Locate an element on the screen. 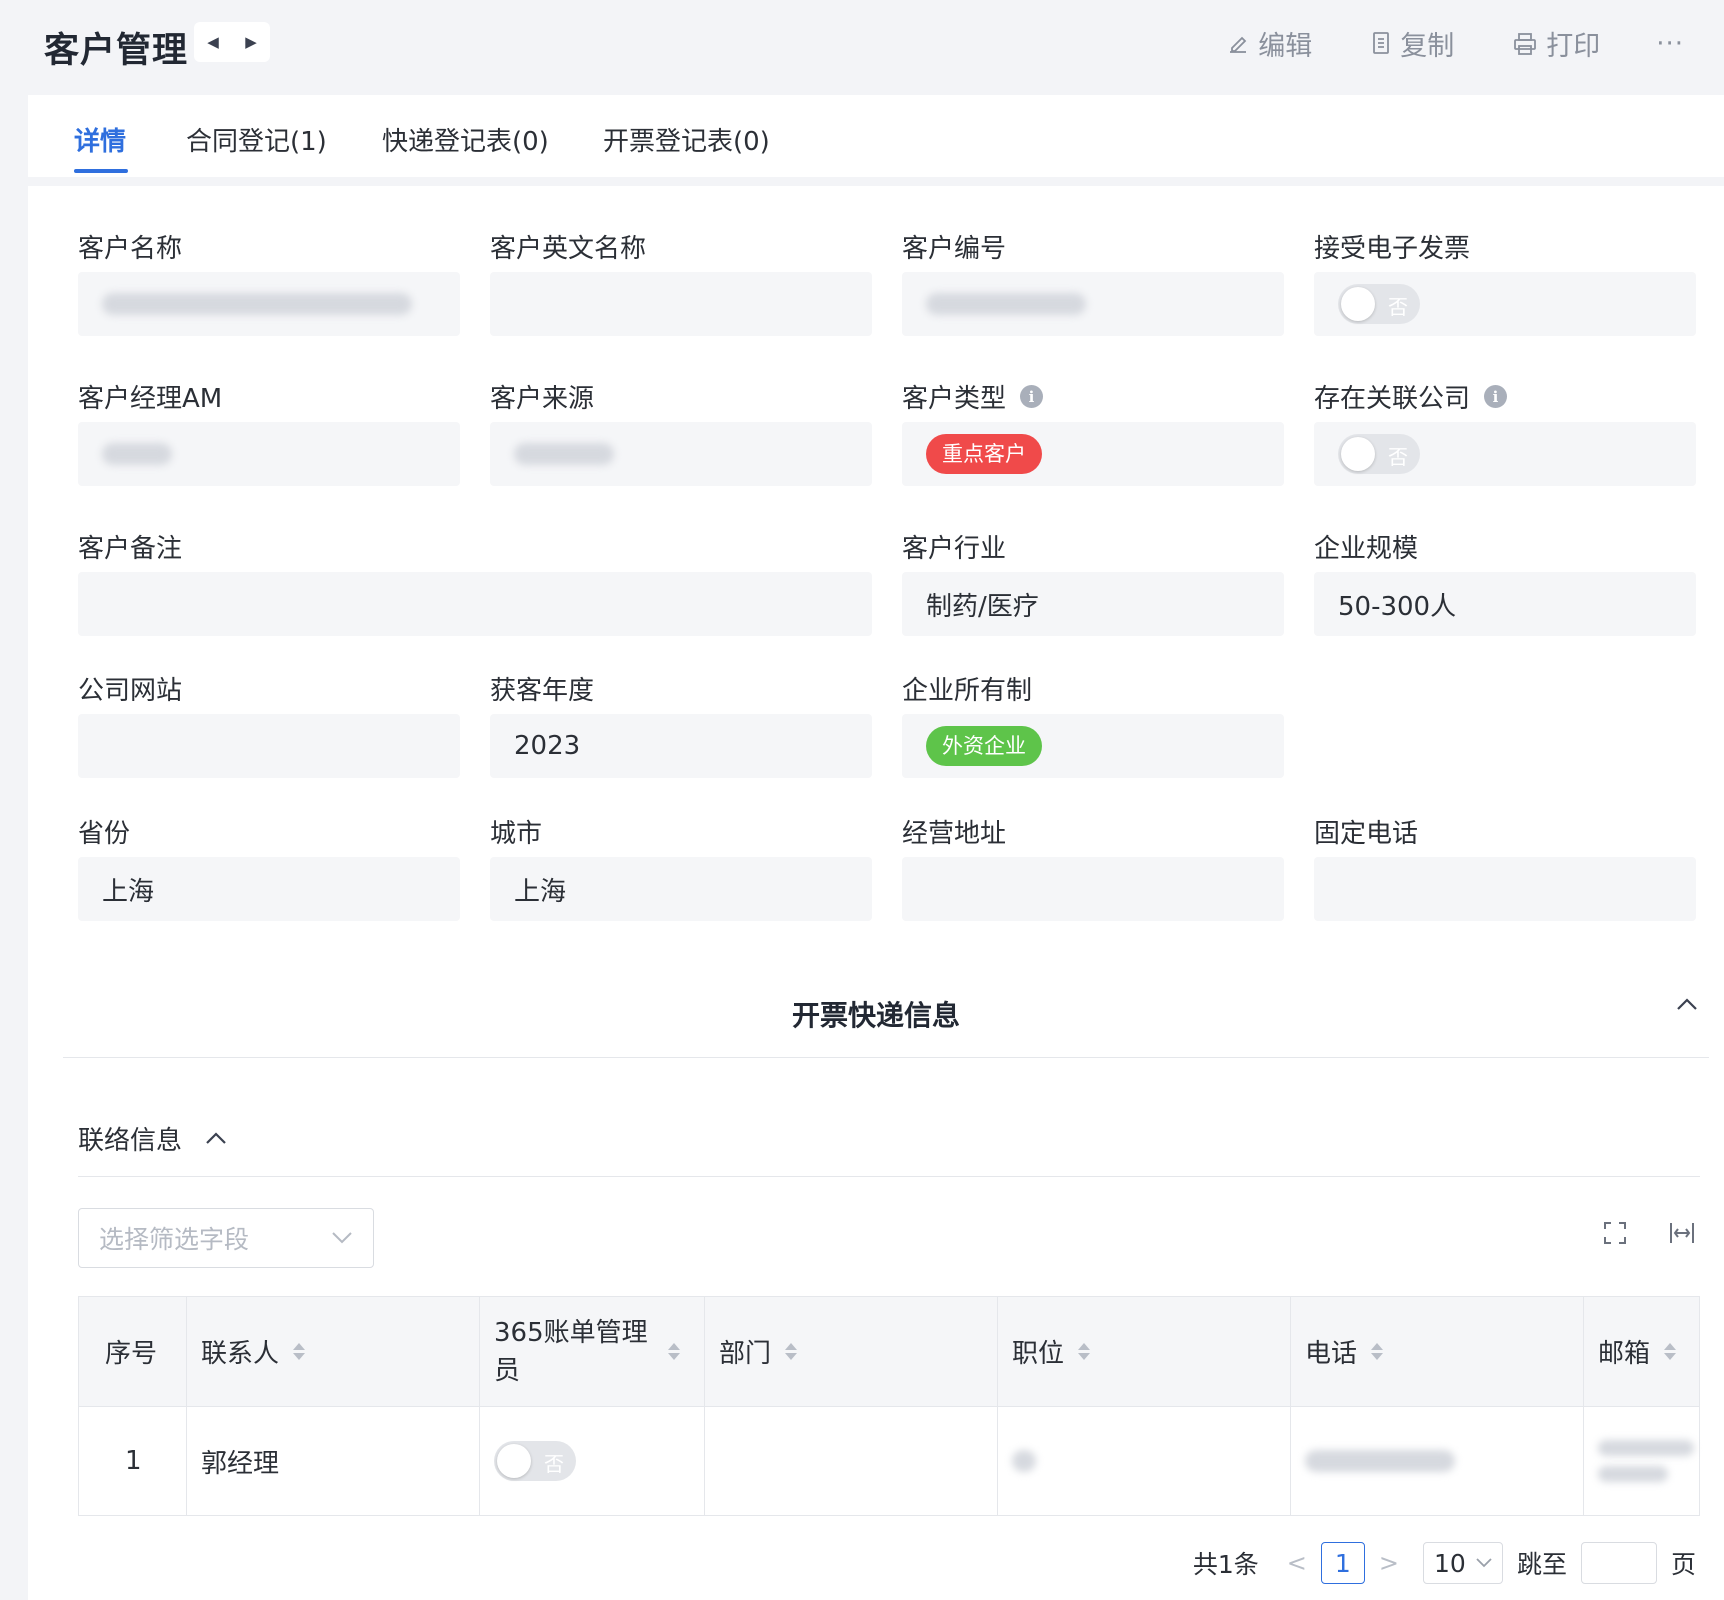 The height and width of the screenshot is (1600, 1724). bill-admin-toggle: 否 is located at coordinates (535, 1461).